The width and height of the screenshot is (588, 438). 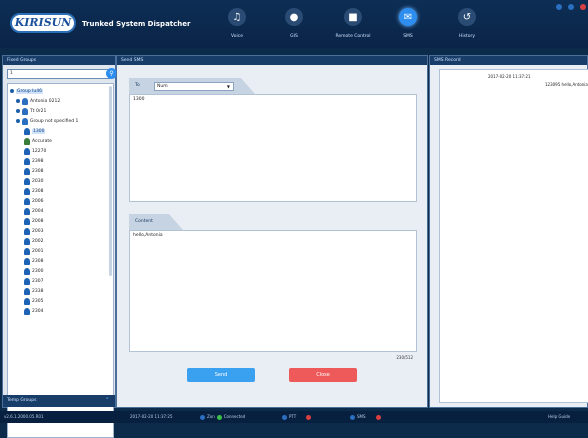 I want to click on tree-user: 2008, so click(x=33, y=221).